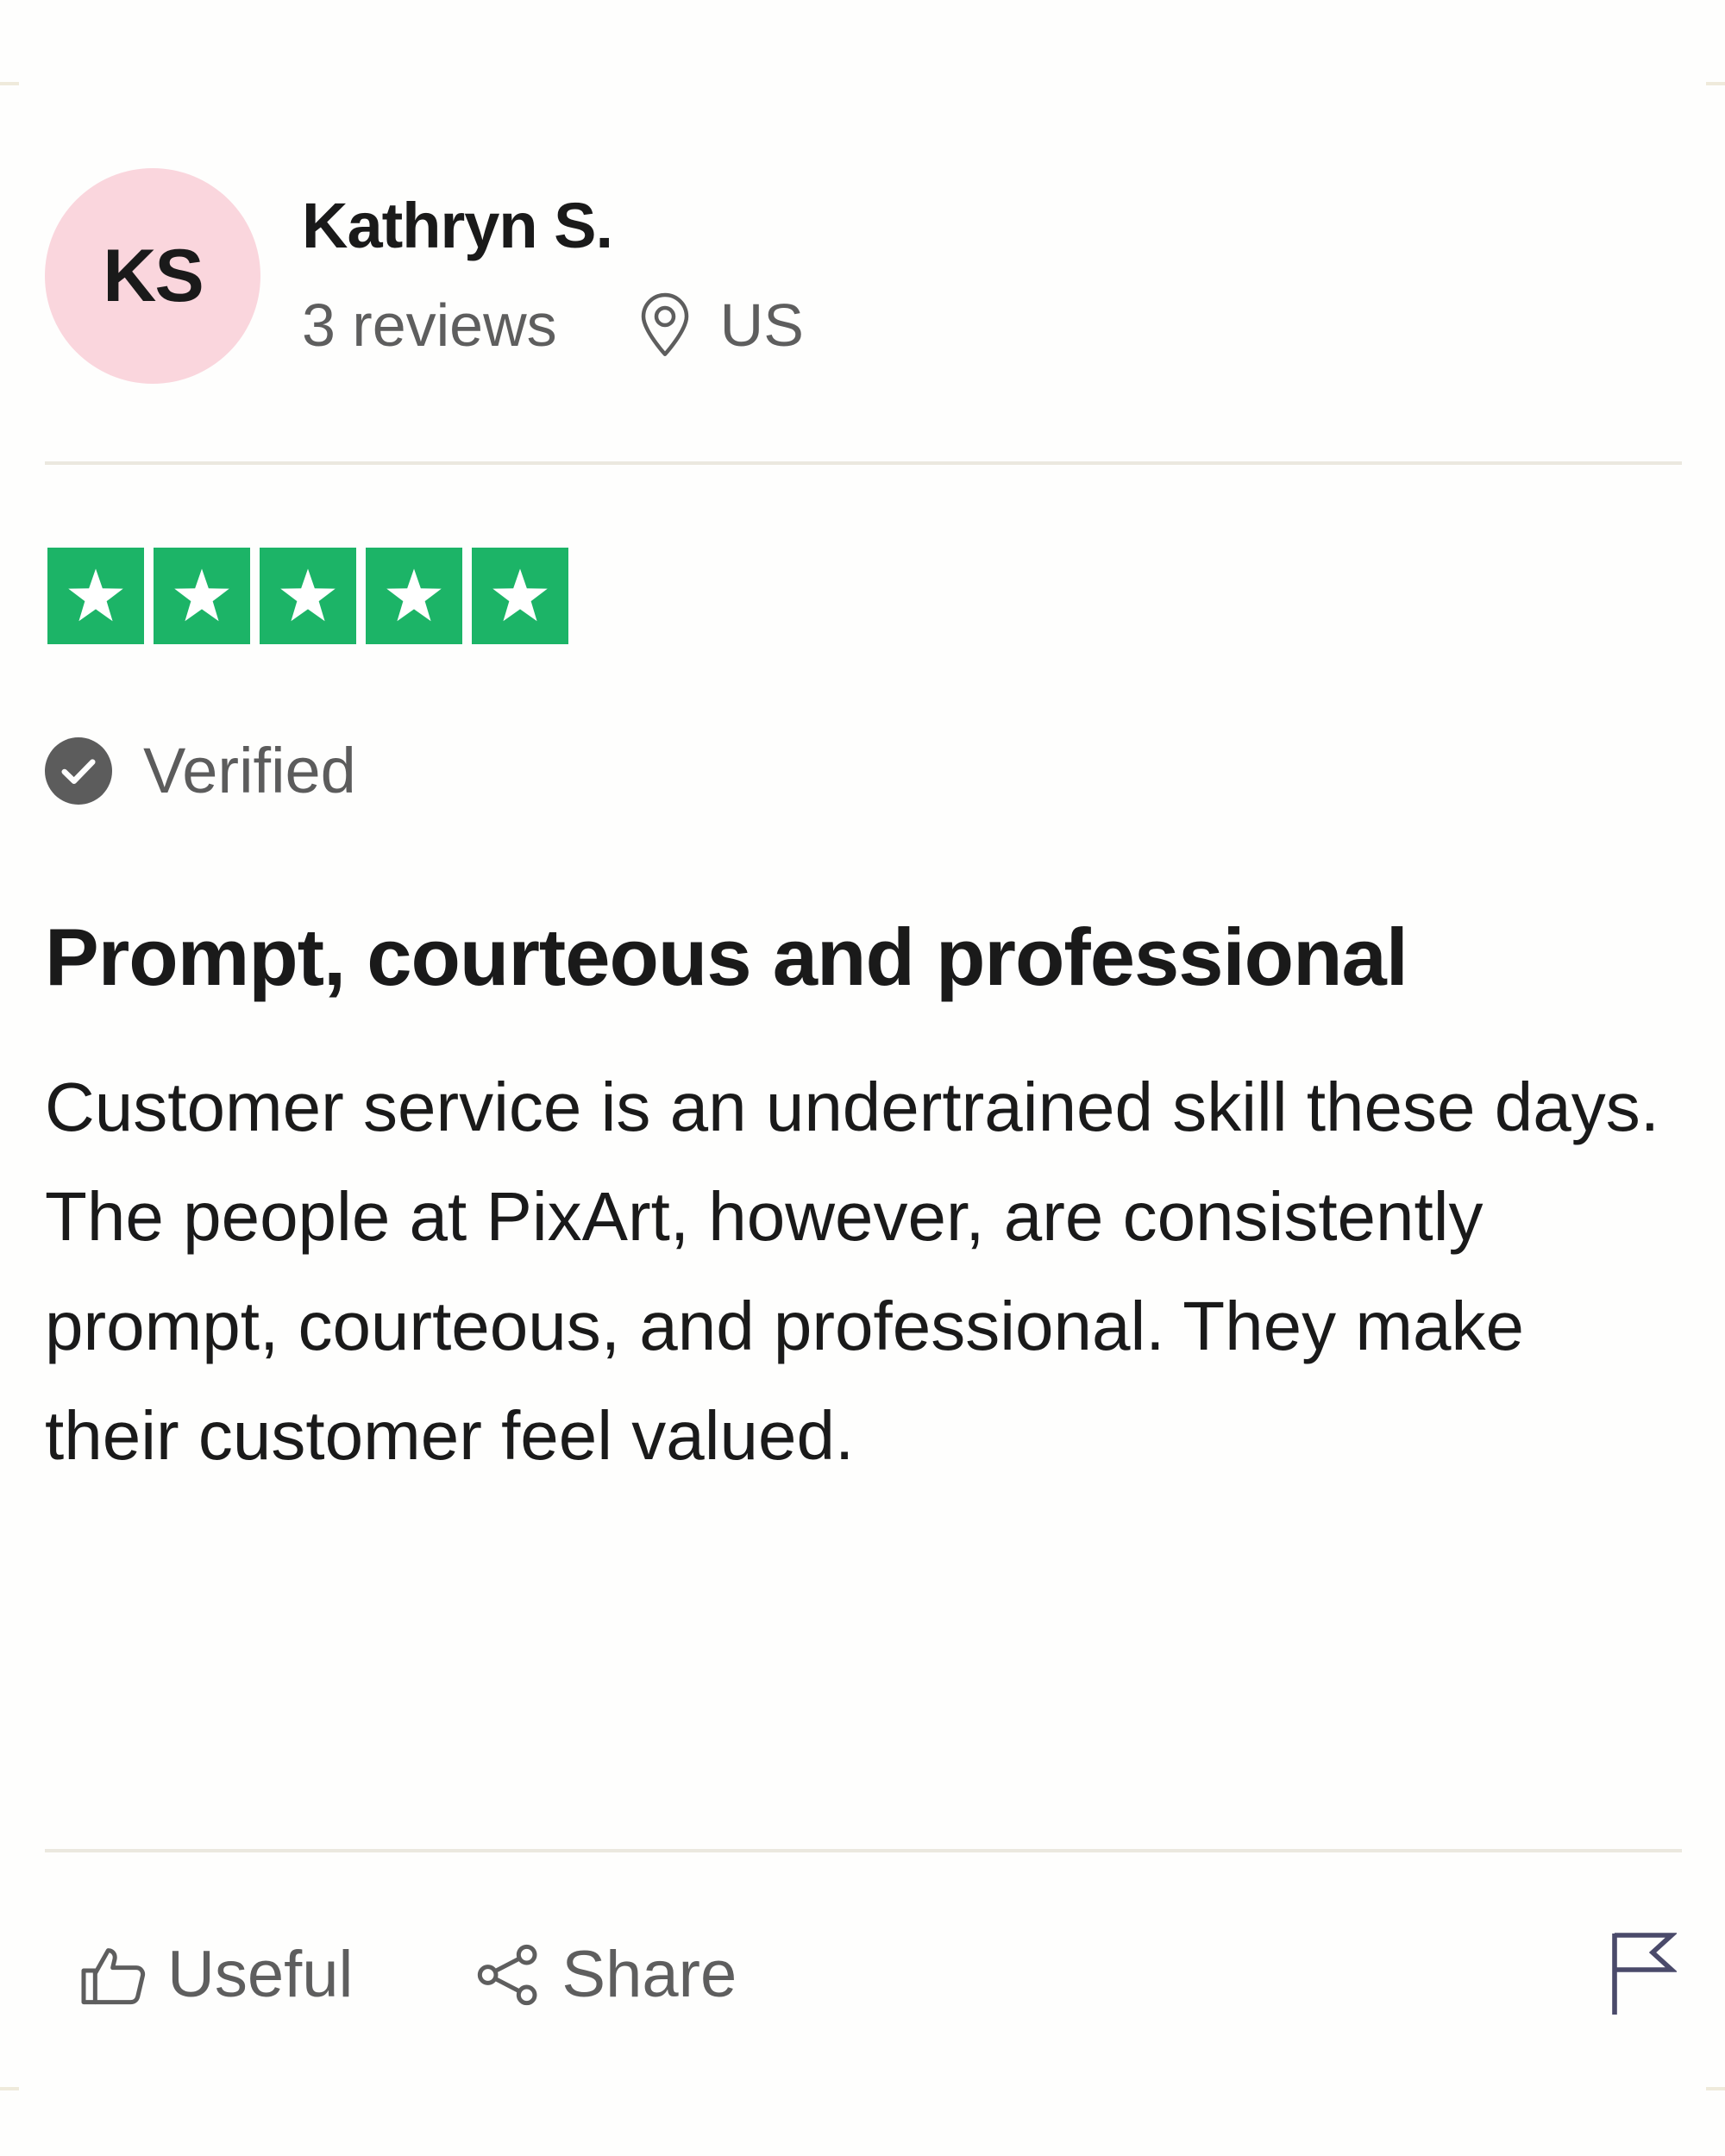 This screenshot has height=2156, width=1725. I want to click on share-label: Share, so click(649, 1975).